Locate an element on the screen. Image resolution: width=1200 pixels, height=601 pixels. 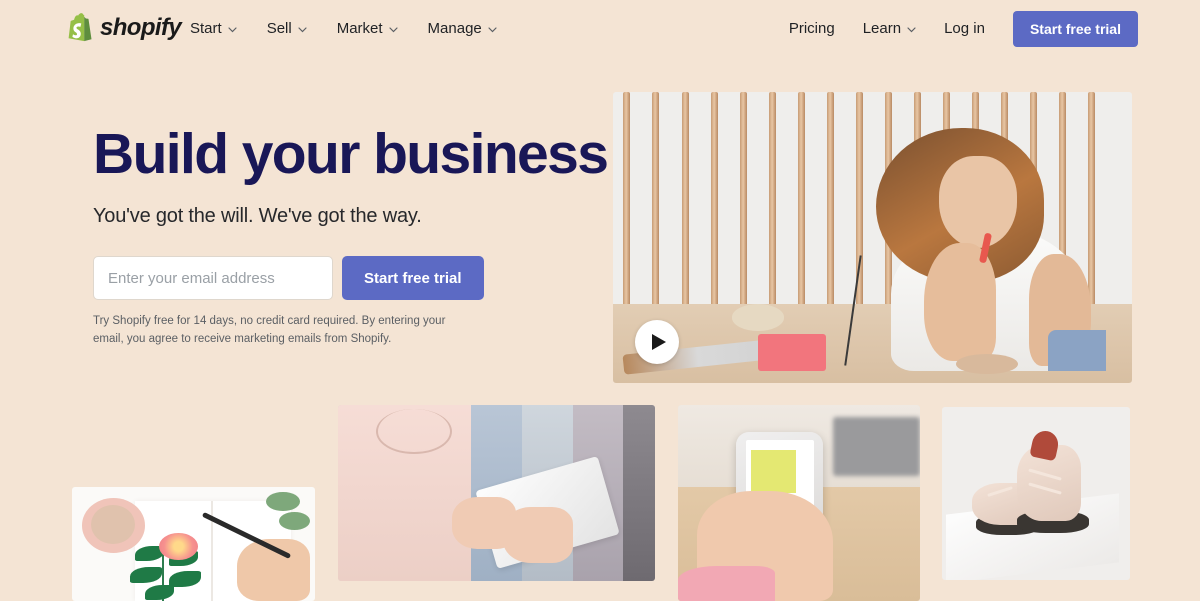
tablet-hand-right is located at coordinates (537, 535).